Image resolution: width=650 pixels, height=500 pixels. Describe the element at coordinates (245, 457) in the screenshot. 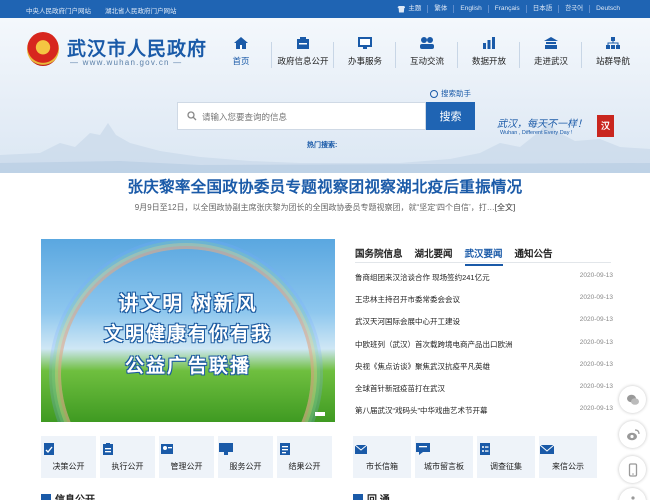

I see `tile-service: 服务公开` at that location.